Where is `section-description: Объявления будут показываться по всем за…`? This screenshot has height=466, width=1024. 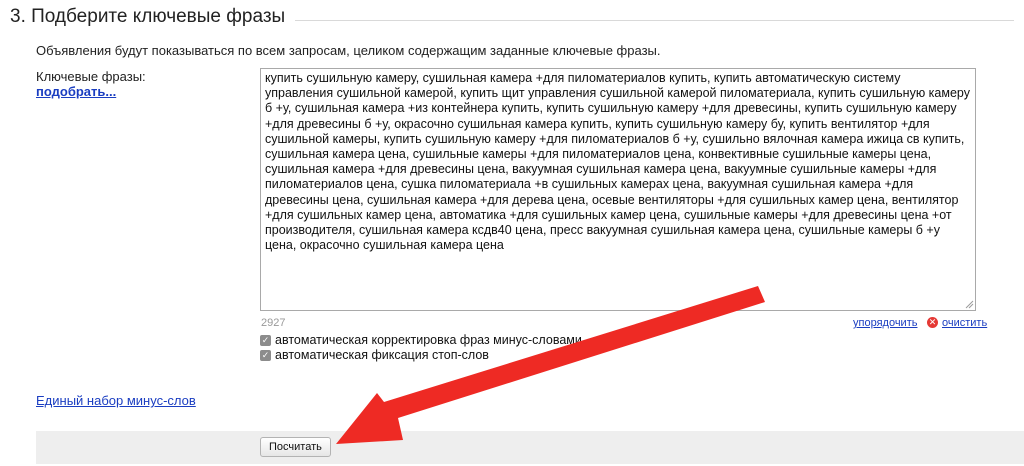 section-description: Объявления будут показываться по всем за… is located at coordinates (348, 50).